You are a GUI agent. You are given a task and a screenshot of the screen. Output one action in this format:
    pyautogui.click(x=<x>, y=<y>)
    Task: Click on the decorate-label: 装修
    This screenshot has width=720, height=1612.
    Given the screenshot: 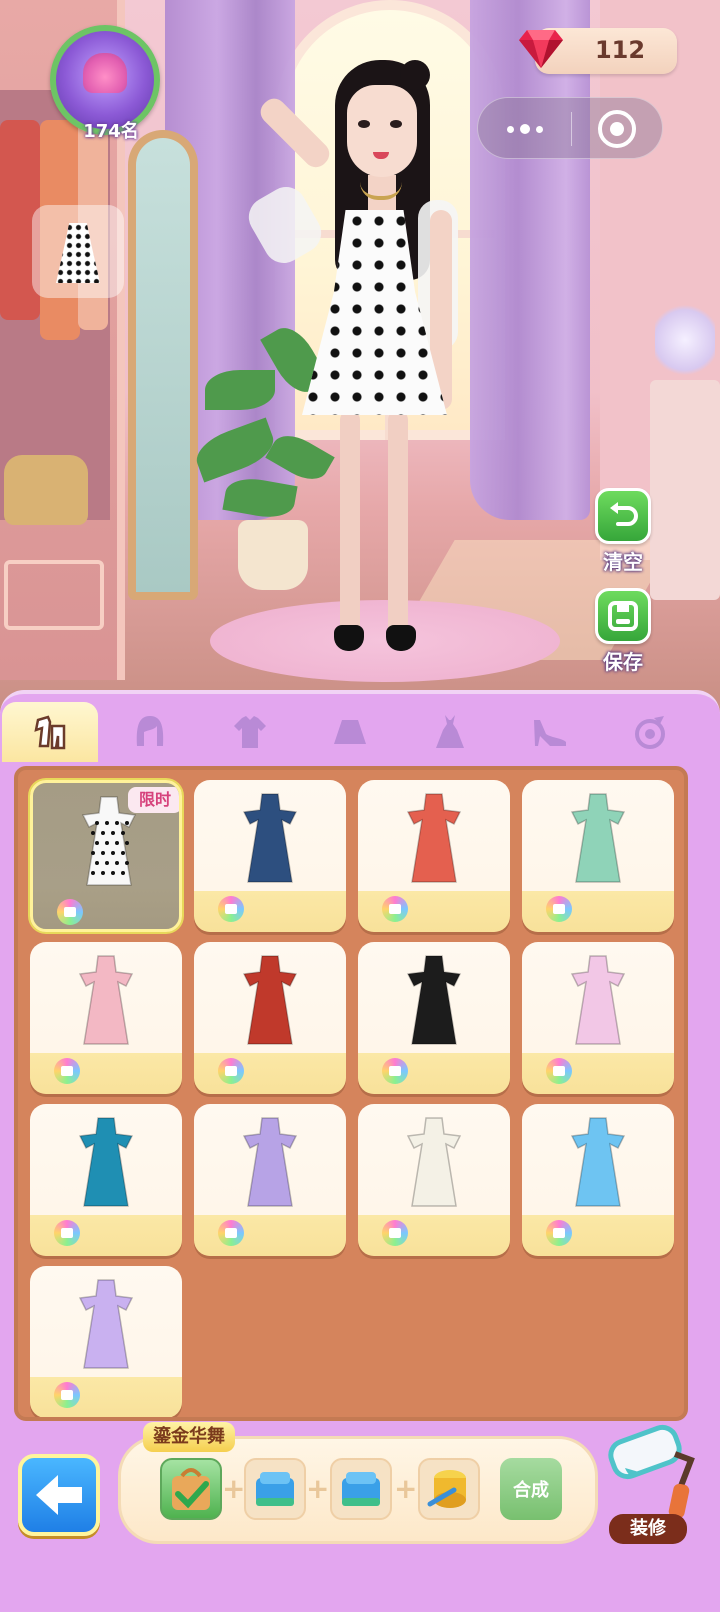 What is the action you would take?
    pyautogui.click(x=648, y=1529)
    